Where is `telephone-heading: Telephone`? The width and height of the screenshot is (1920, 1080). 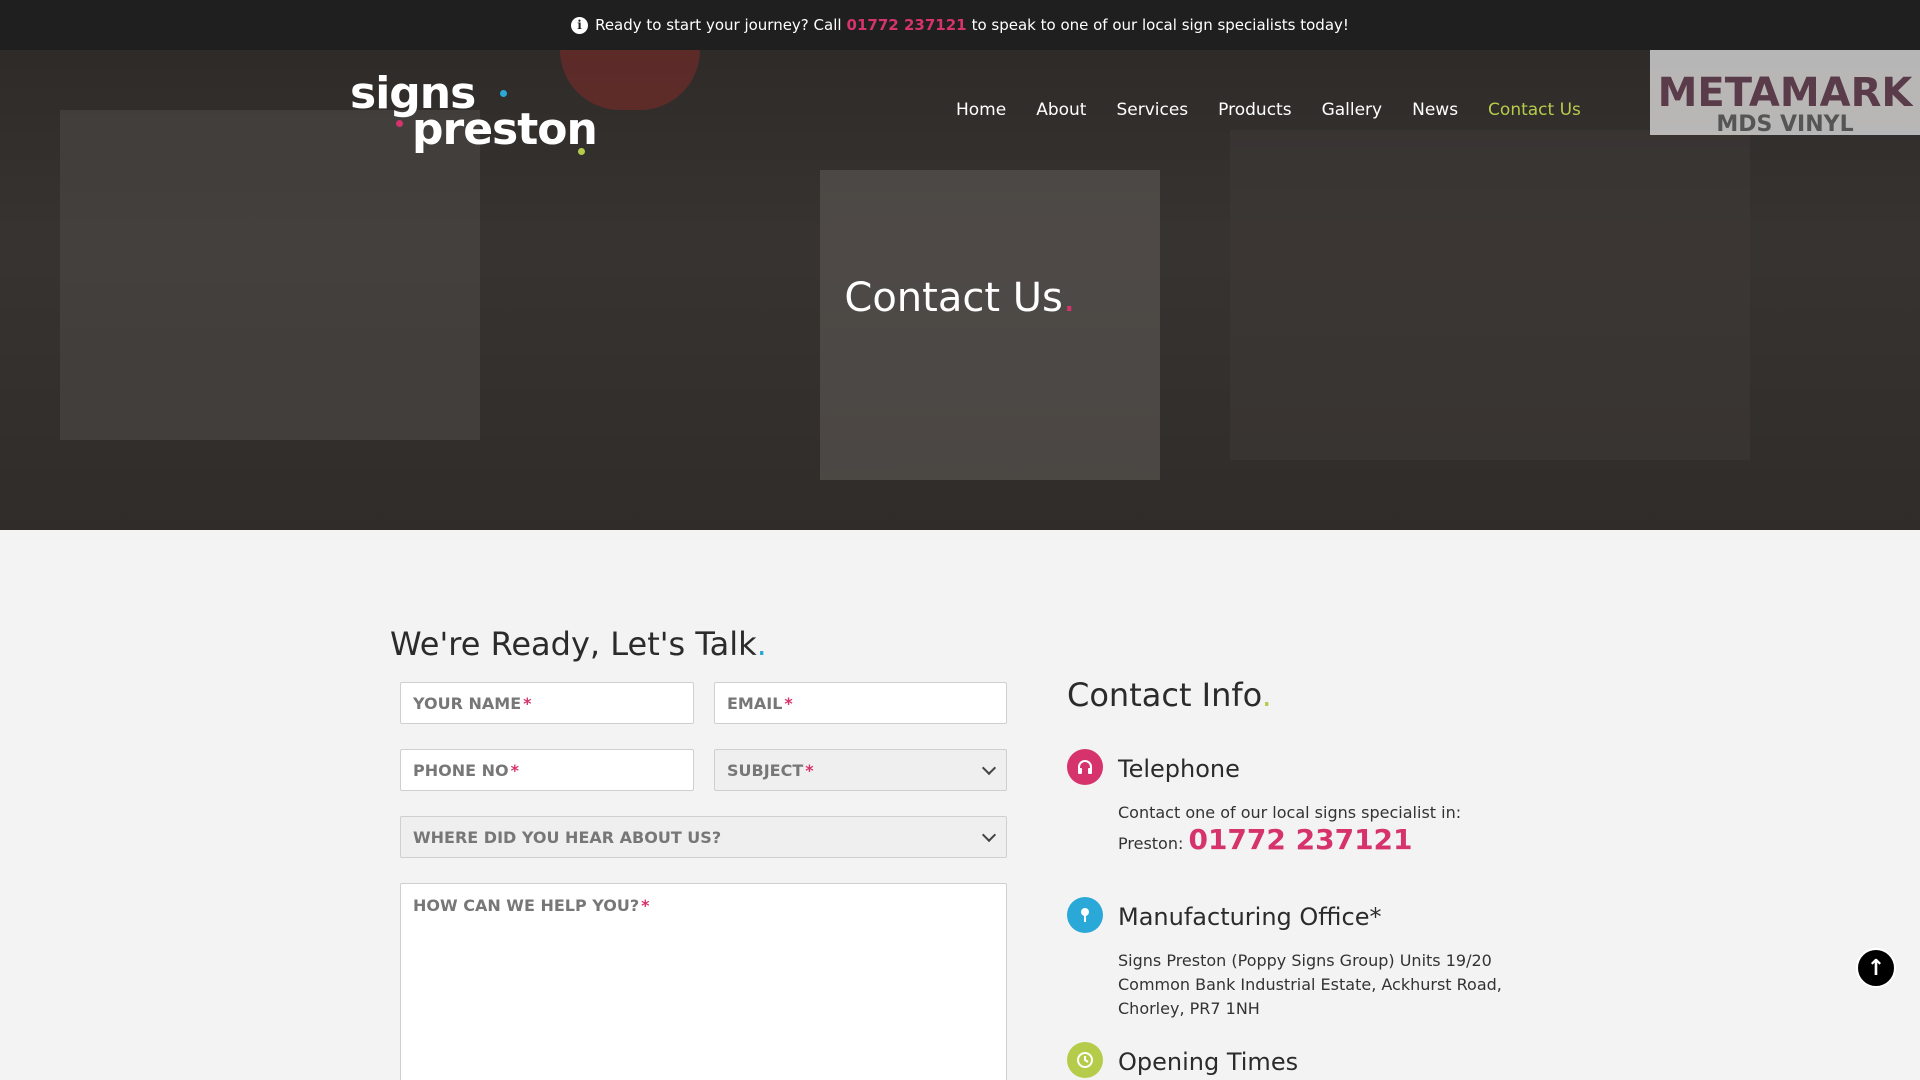 telephone-heading: Telephone is located at coordinates (1179, 769).